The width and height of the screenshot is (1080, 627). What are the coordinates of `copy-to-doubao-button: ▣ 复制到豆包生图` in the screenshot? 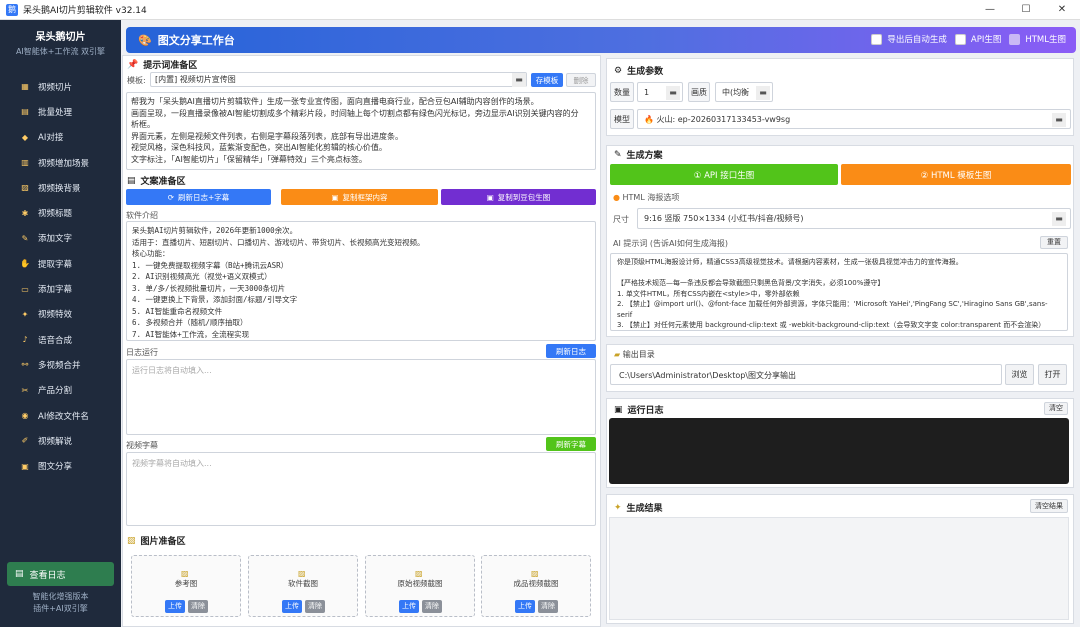 It's located at (518, 197).